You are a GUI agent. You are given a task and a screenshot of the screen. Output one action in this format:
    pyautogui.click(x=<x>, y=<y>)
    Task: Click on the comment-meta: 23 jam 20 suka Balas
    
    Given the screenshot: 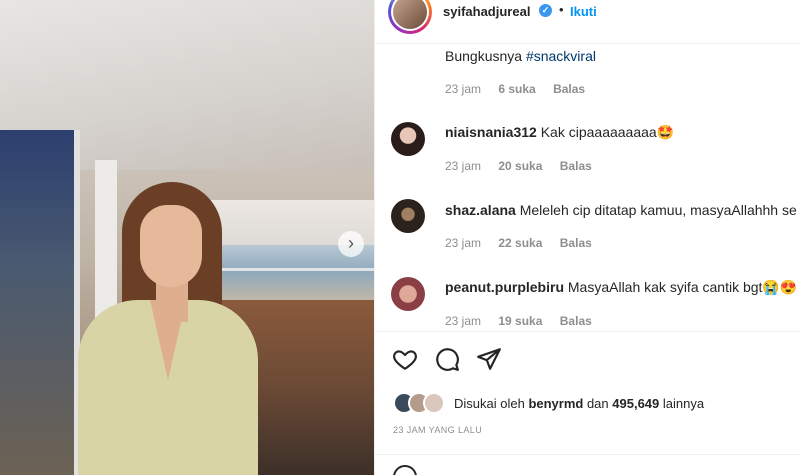 What is the action you would take?
    pyautogui.click(x=525, y=166)
    